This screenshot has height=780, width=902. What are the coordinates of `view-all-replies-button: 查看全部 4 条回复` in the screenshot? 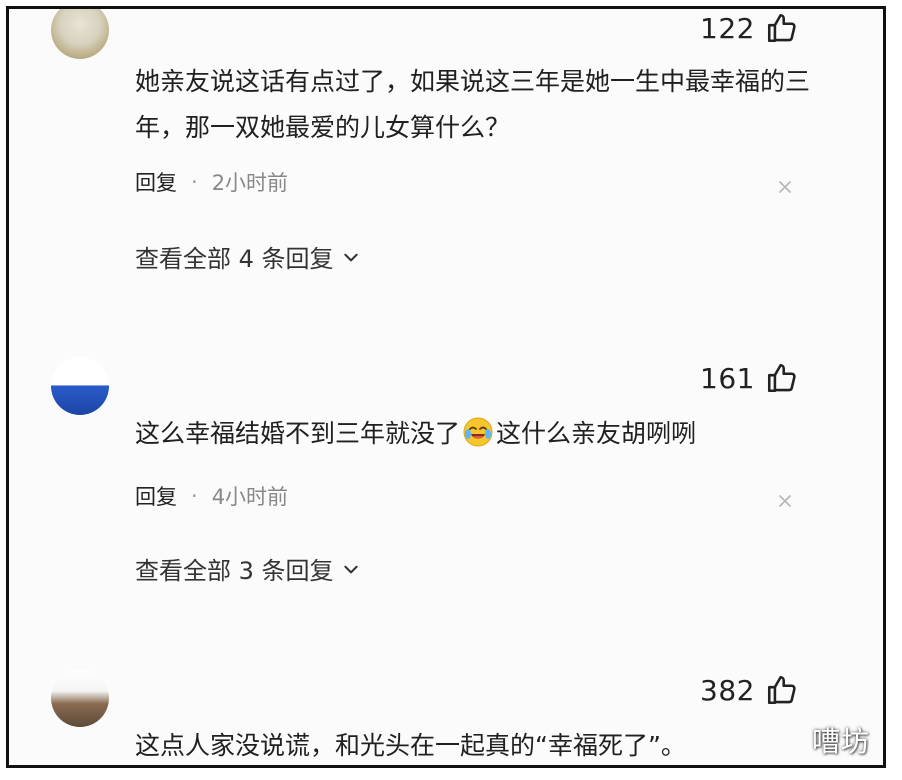 It's located at (247, 256).